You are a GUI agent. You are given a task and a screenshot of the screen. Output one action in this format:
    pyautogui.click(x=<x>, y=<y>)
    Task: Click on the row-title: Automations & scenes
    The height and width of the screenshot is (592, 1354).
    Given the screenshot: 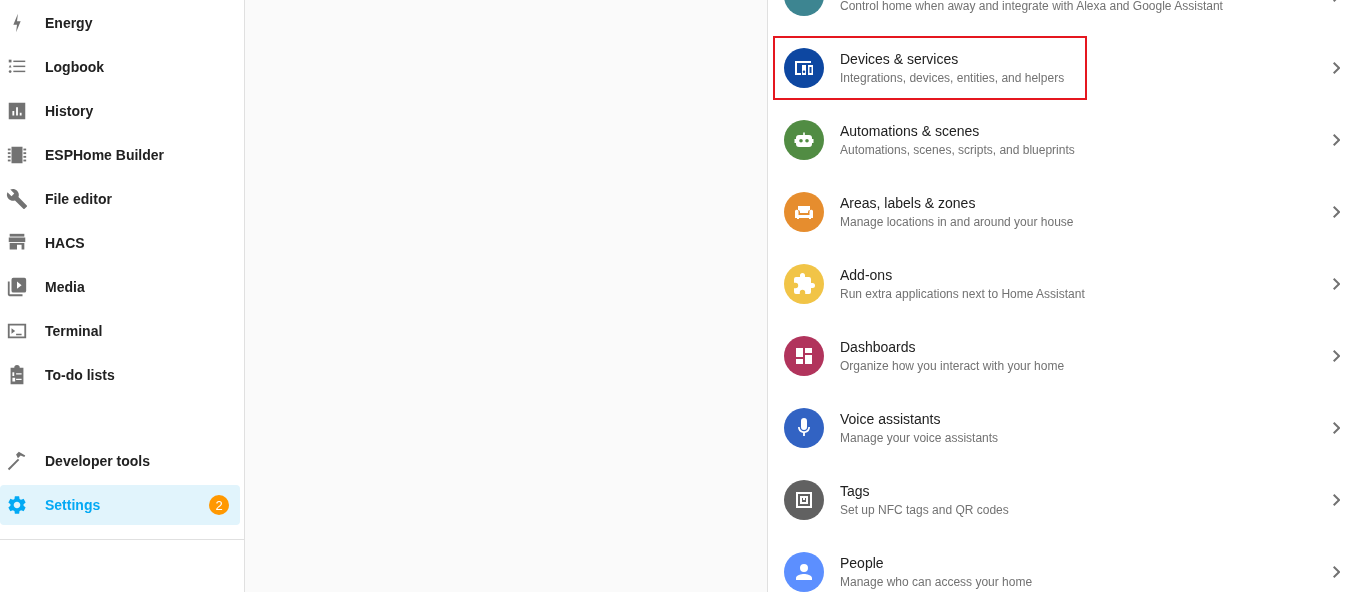 What is the action you would take?
    pyautogui.click(x=910, y=131)
    